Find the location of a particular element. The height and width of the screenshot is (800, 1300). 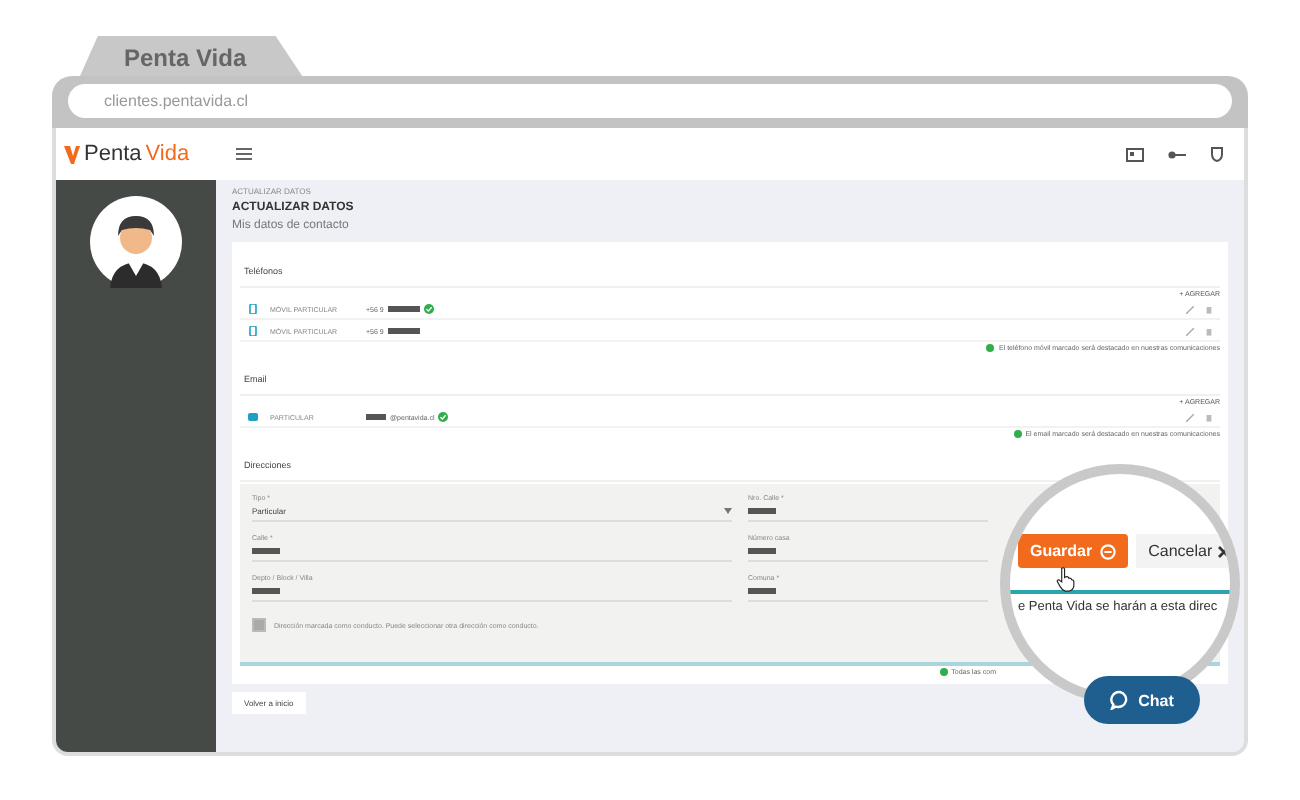

logo-text: Penta is located at coordinates (113, 154).